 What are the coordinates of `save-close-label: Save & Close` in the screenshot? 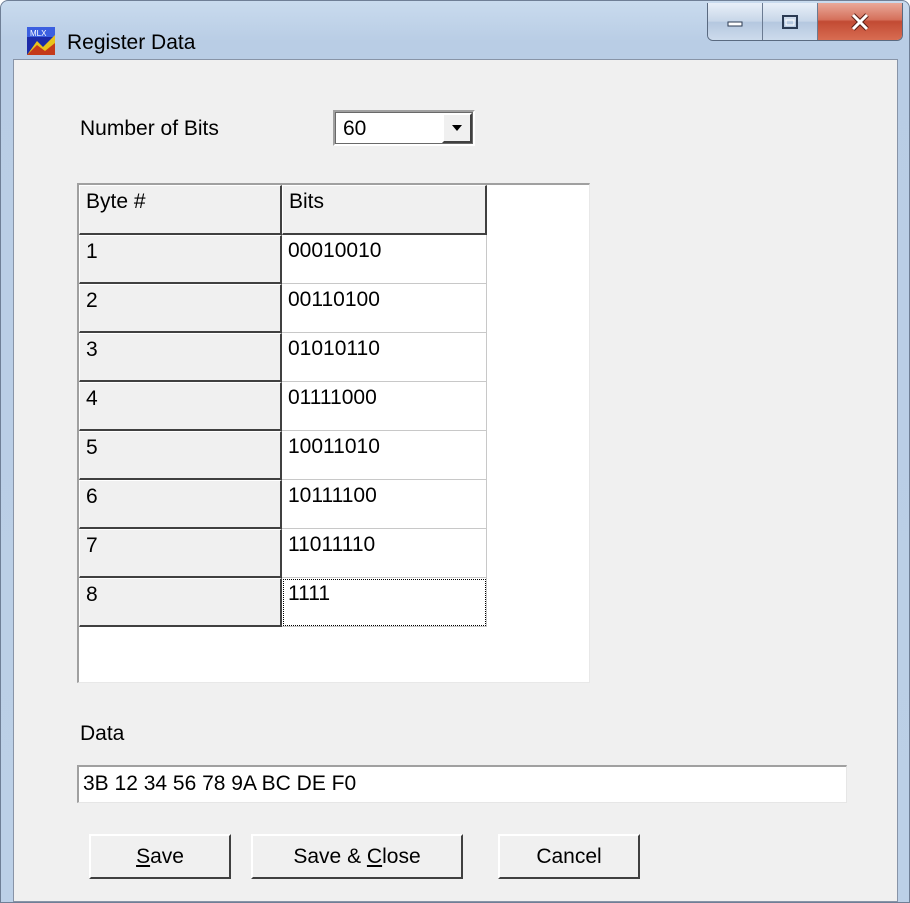 It's located at (357, 856).